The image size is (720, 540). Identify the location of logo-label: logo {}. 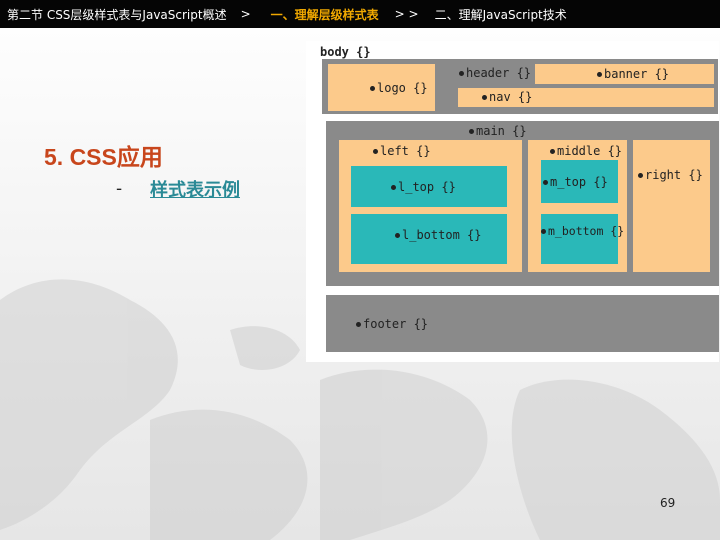
(399, 88).